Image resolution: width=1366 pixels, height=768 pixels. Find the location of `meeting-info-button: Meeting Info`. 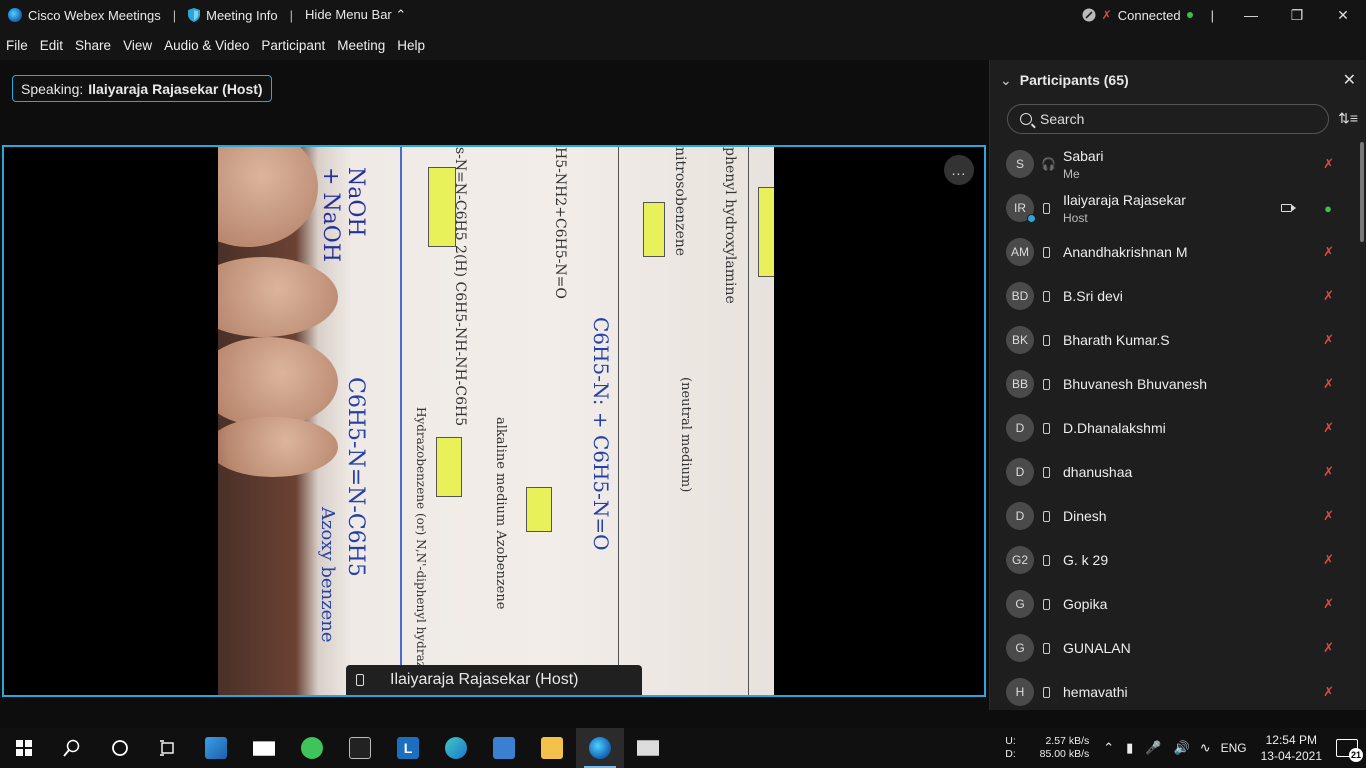

meeting-info-button: Meeting Info is located at coordinates (242, 15).